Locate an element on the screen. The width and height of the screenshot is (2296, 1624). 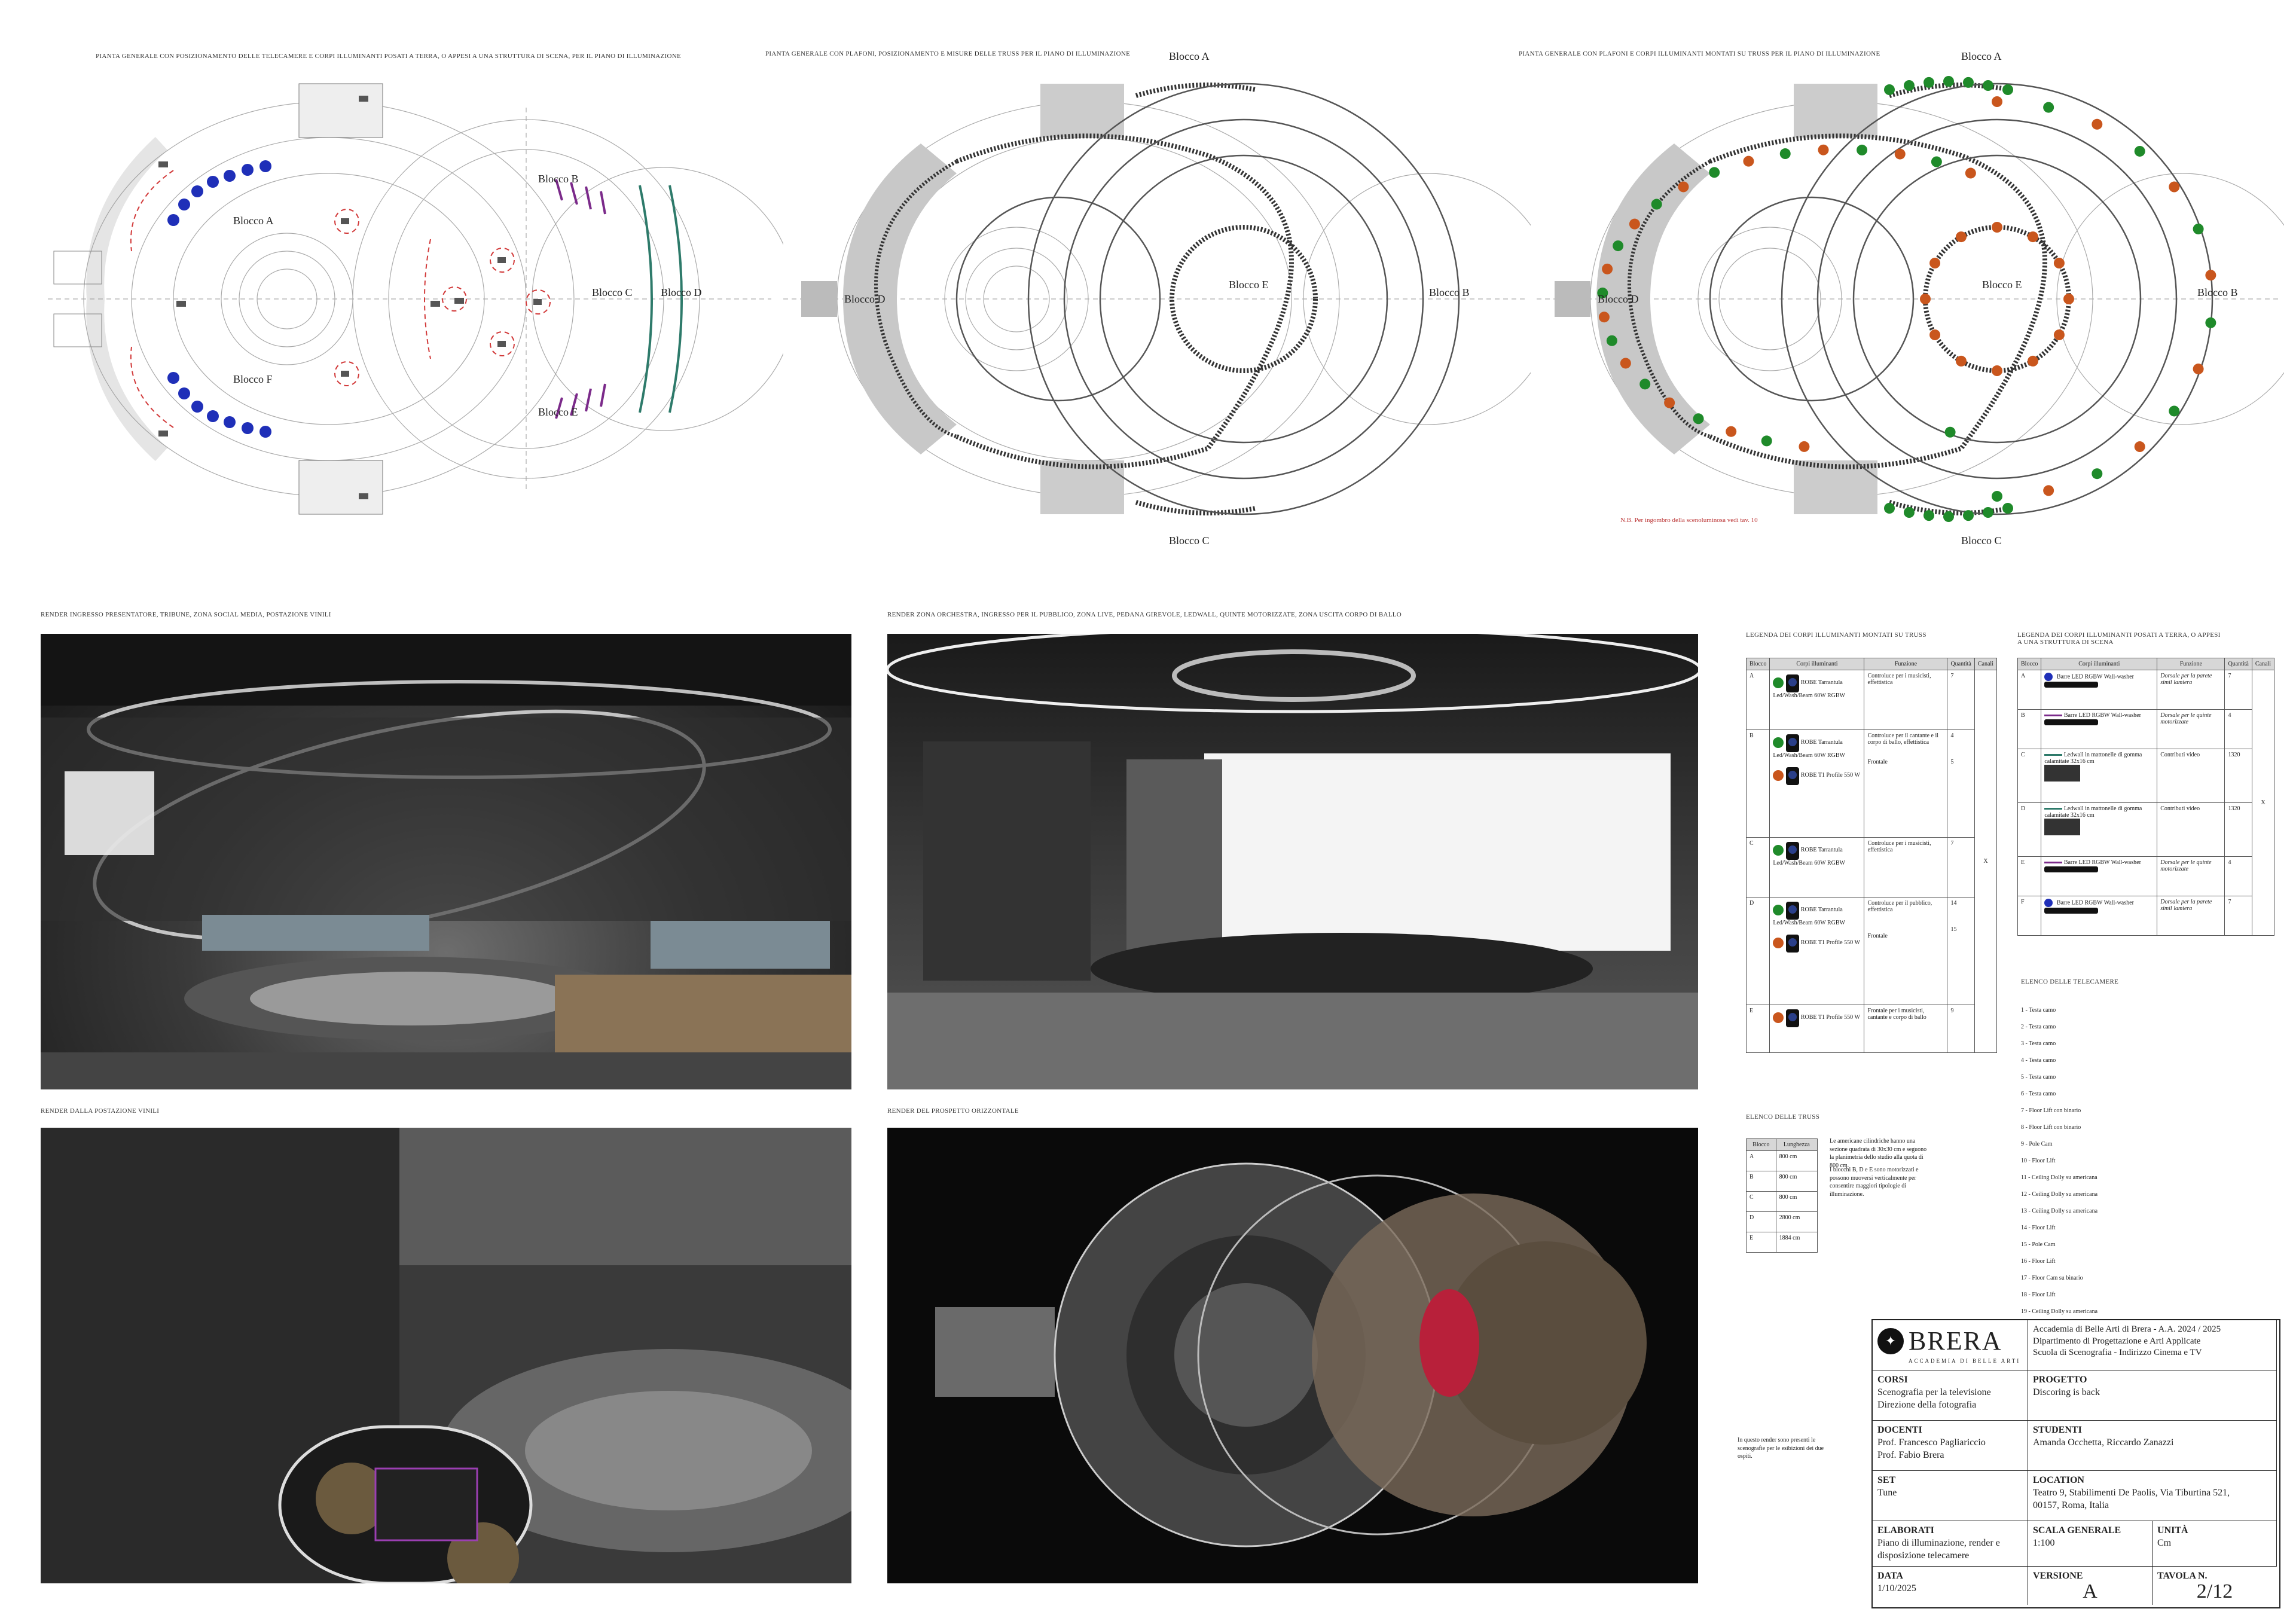
camera-list-item: 11 - Ceiling Dolly su americana is located at coordinates (2059, 1177).